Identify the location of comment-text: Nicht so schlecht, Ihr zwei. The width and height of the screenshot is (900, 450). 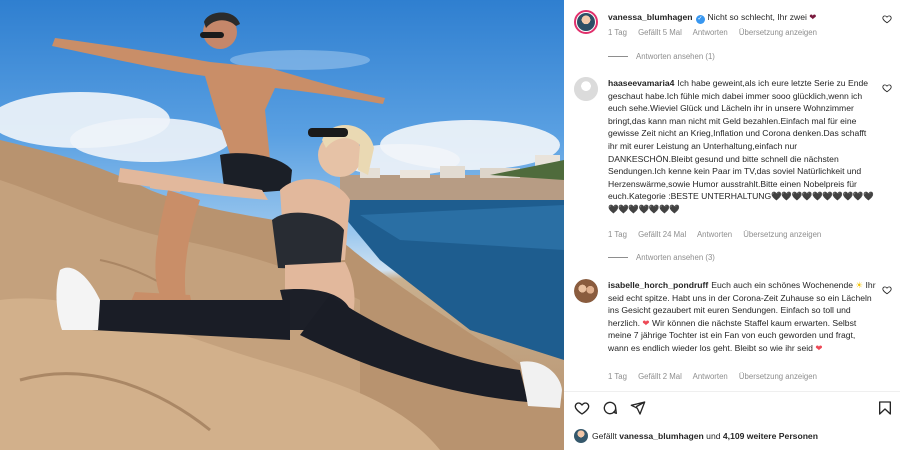
(757, 17).